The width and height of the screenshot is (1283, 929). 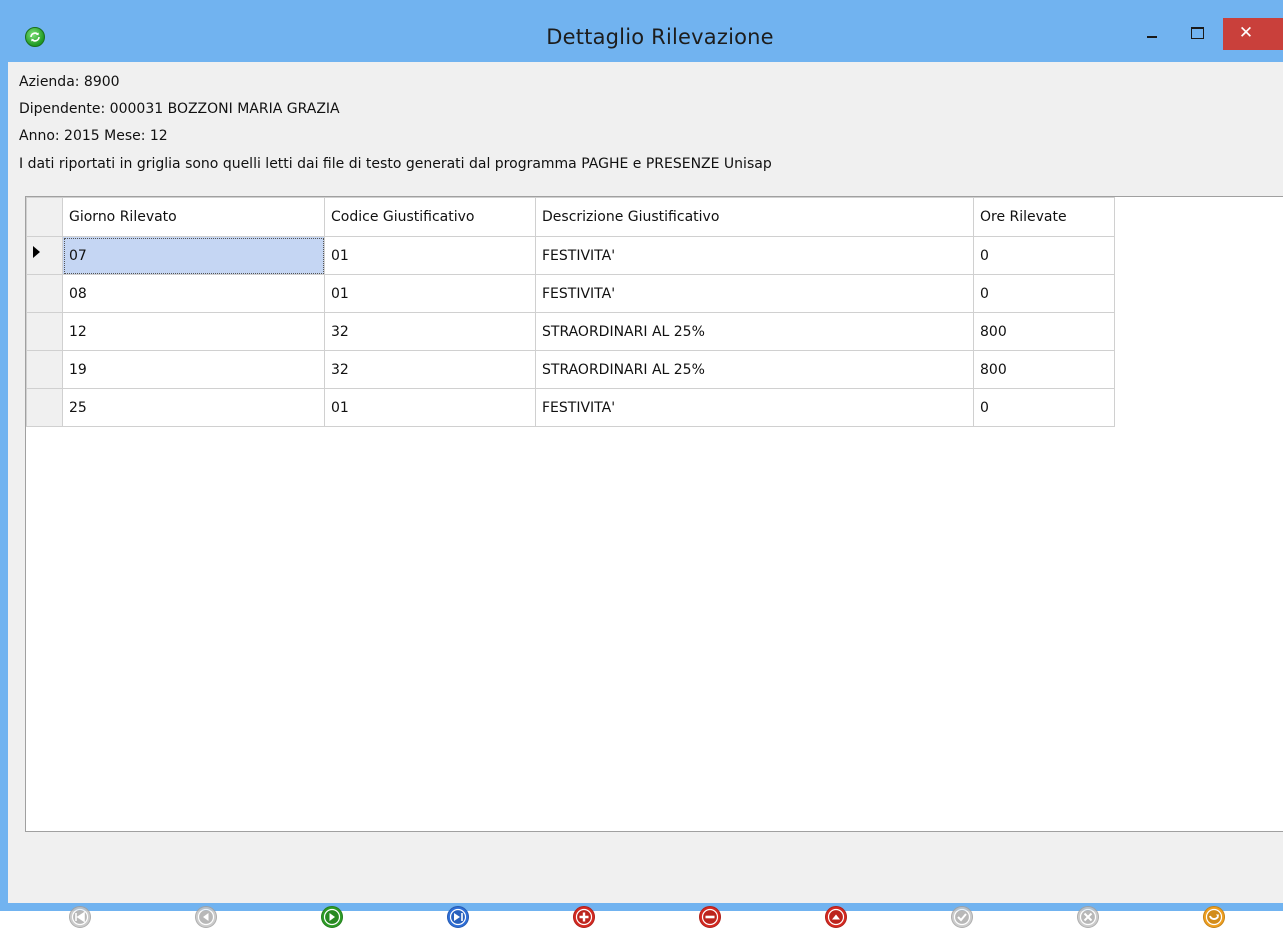 What do you see at coordinates (1198, 34) in the screenshot?
I see `maximize-button` at bounding box center [1198, 34].